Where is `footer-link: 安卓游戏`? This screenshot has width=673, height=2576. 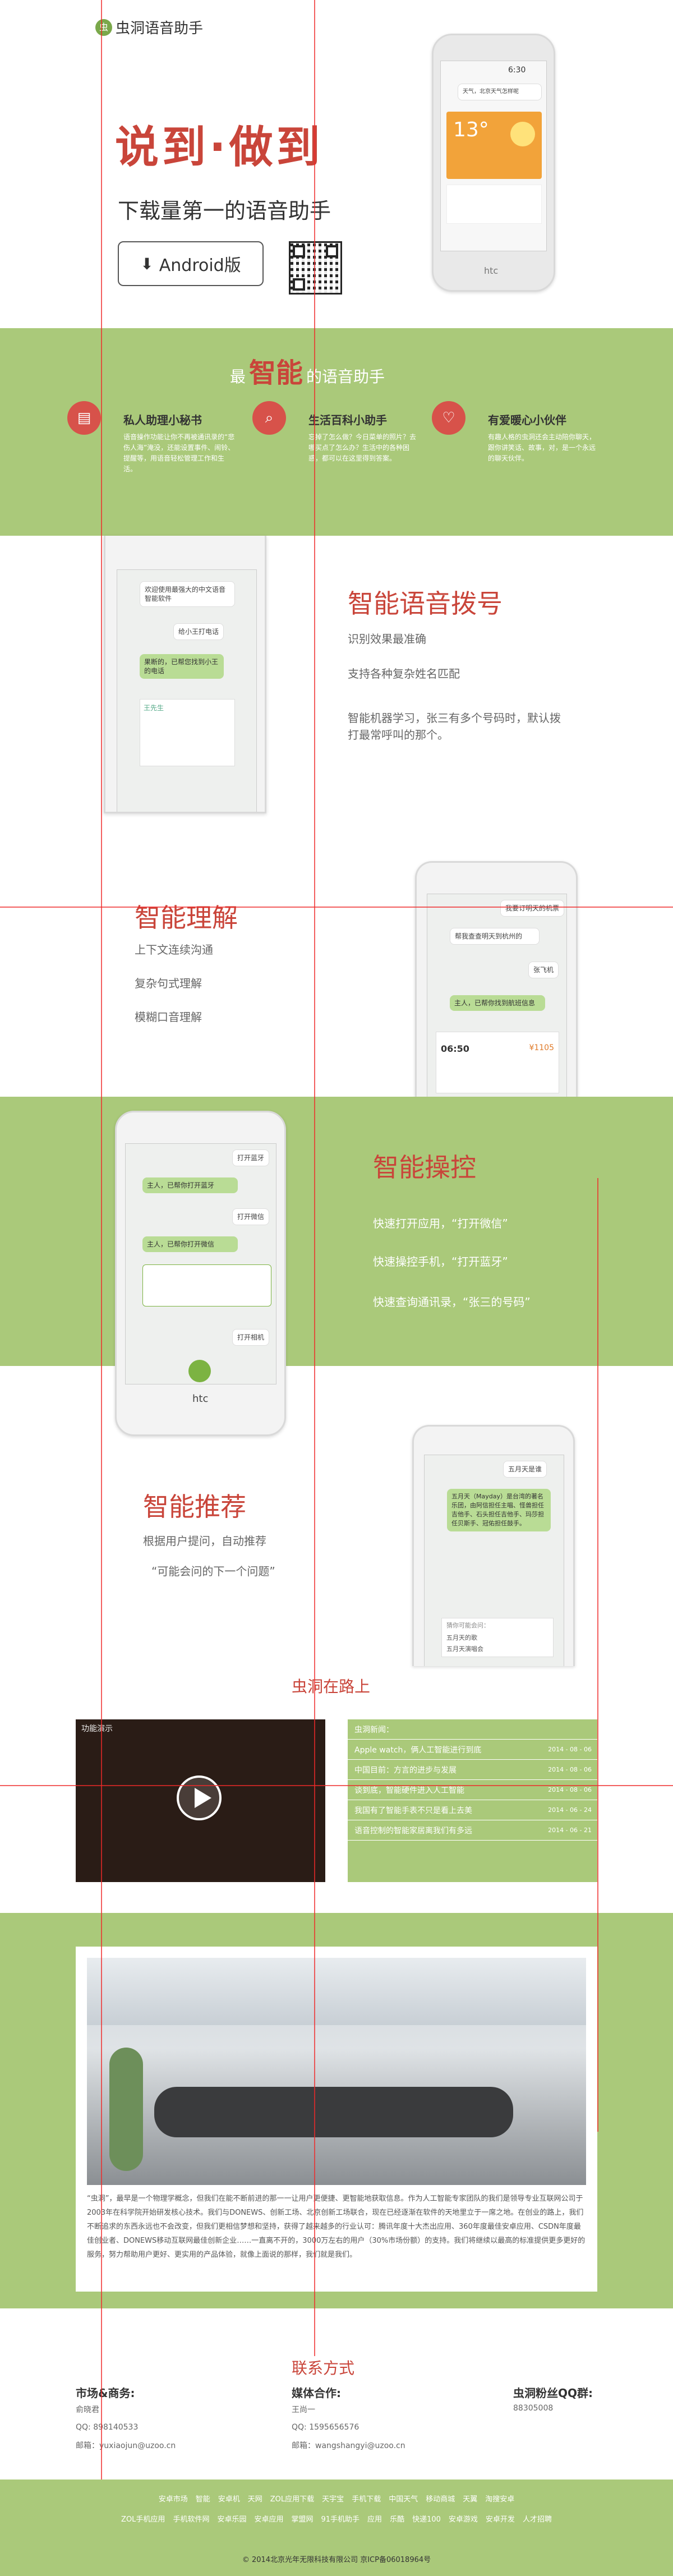
footer-link: 安卓游戏 is located at coordinates (463, 2519).